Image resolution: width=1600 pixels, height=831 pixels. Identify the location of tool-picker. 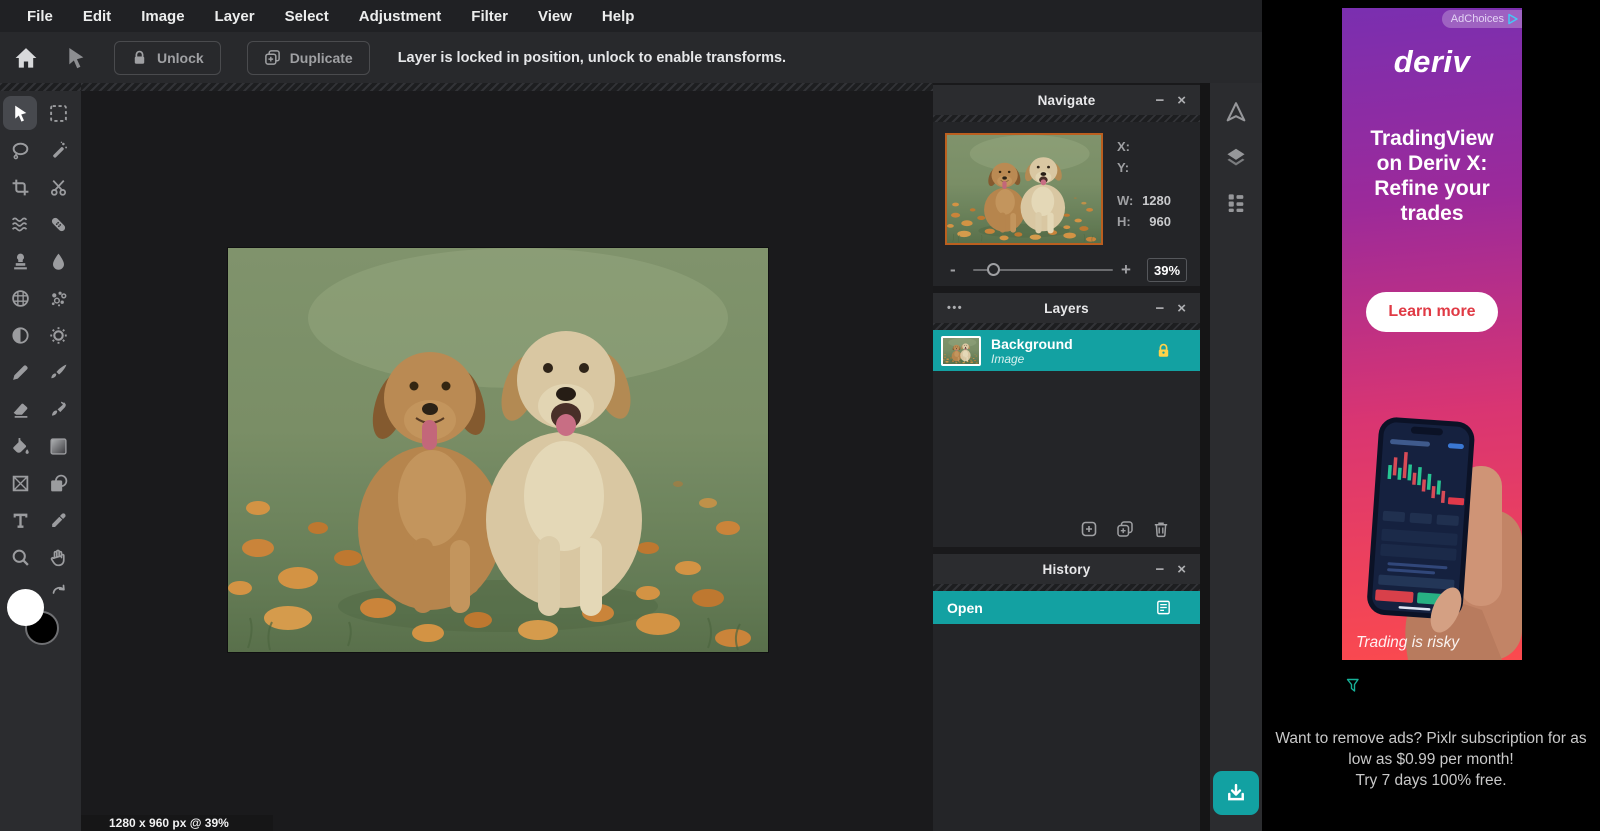
(58, 520).